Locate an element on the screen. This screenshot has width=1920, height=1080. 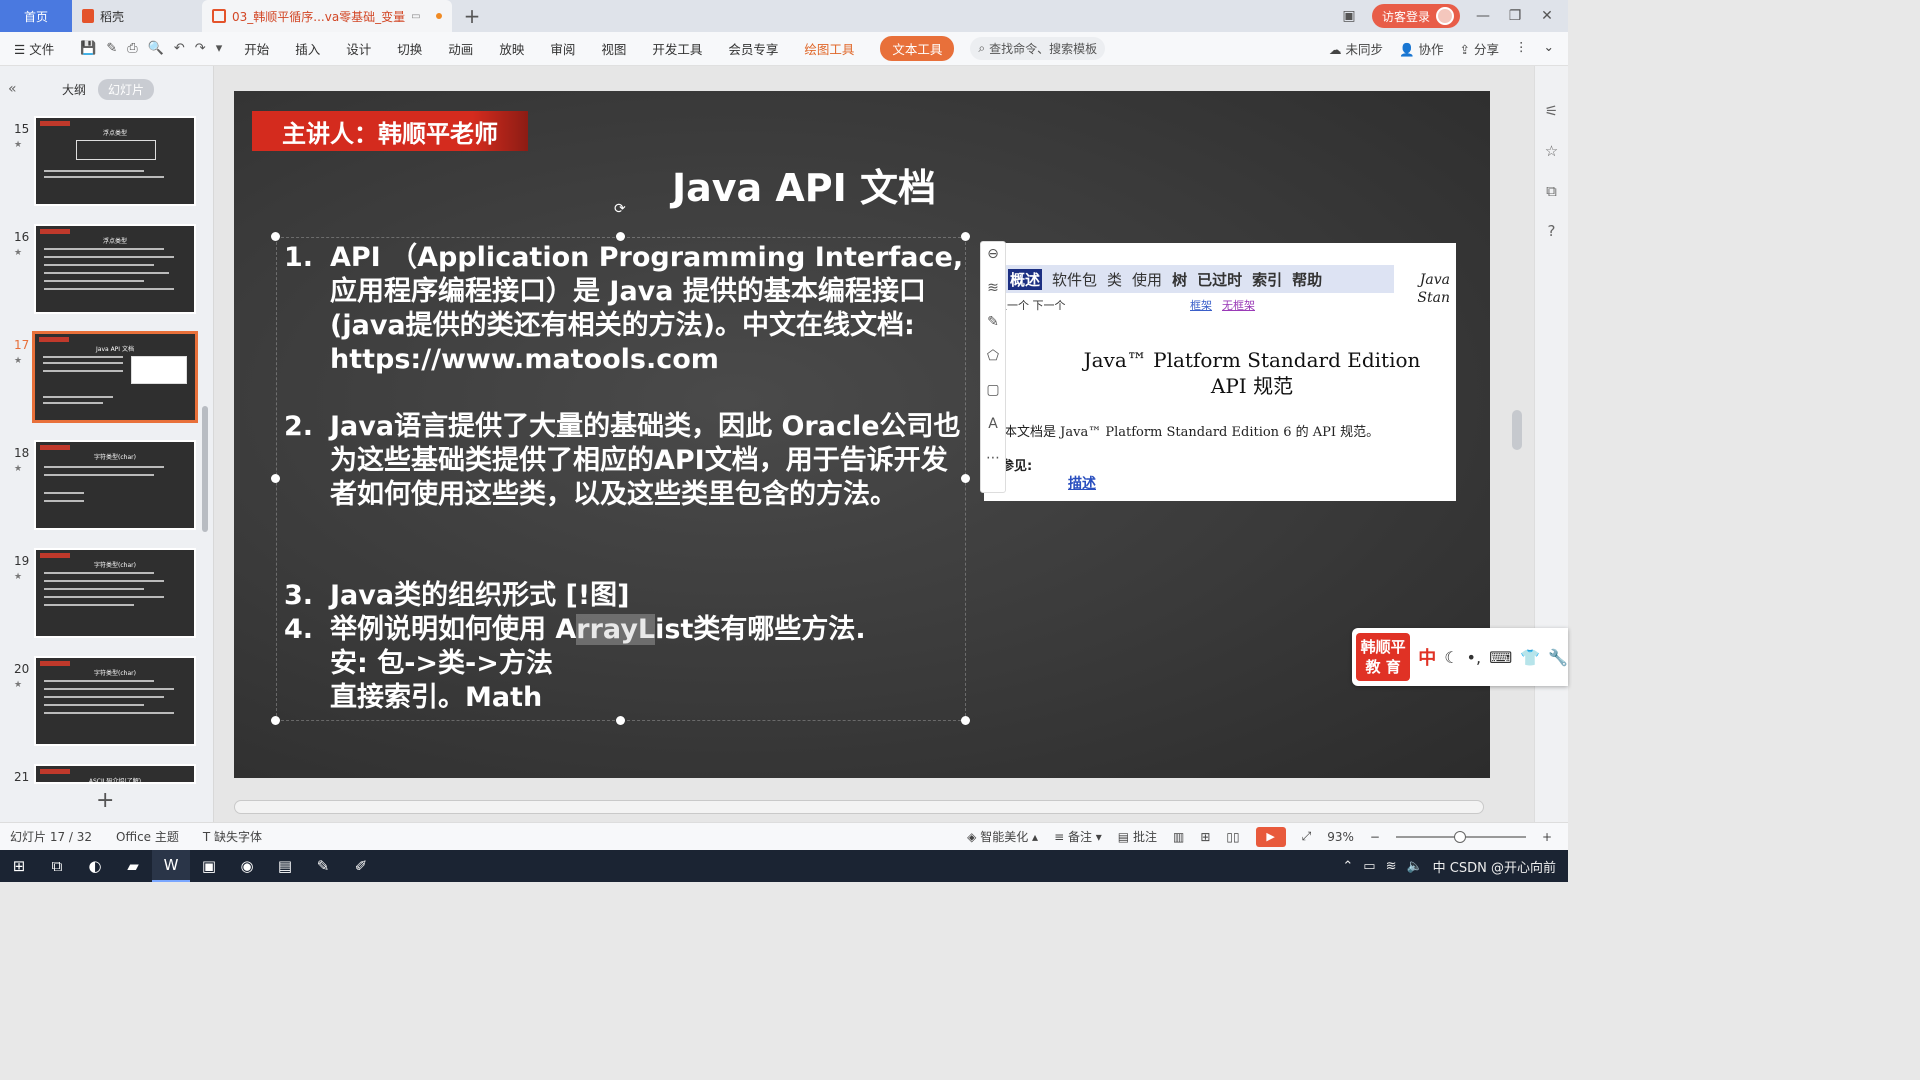
share-button: ⇪ 分享 is located at coordinates (1479, 48).